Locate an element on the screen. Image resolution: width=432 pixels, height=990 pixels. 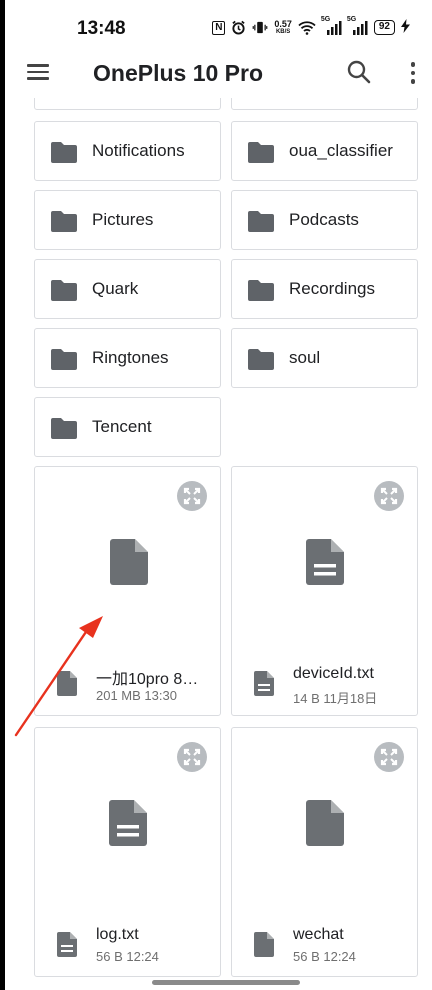
hamburger-menu-icon is located at coordinates (39, 72).